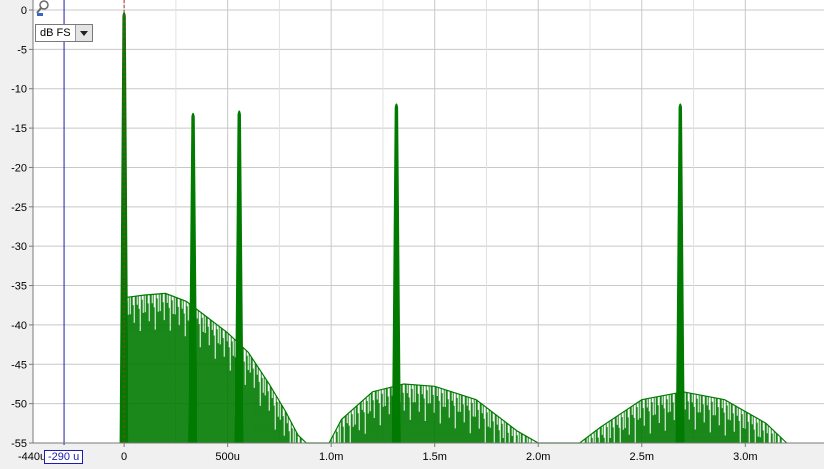 Image resolution: width=824 pixels, height=469 pixels. I want to click on zoom-icon, so click(43, 8).